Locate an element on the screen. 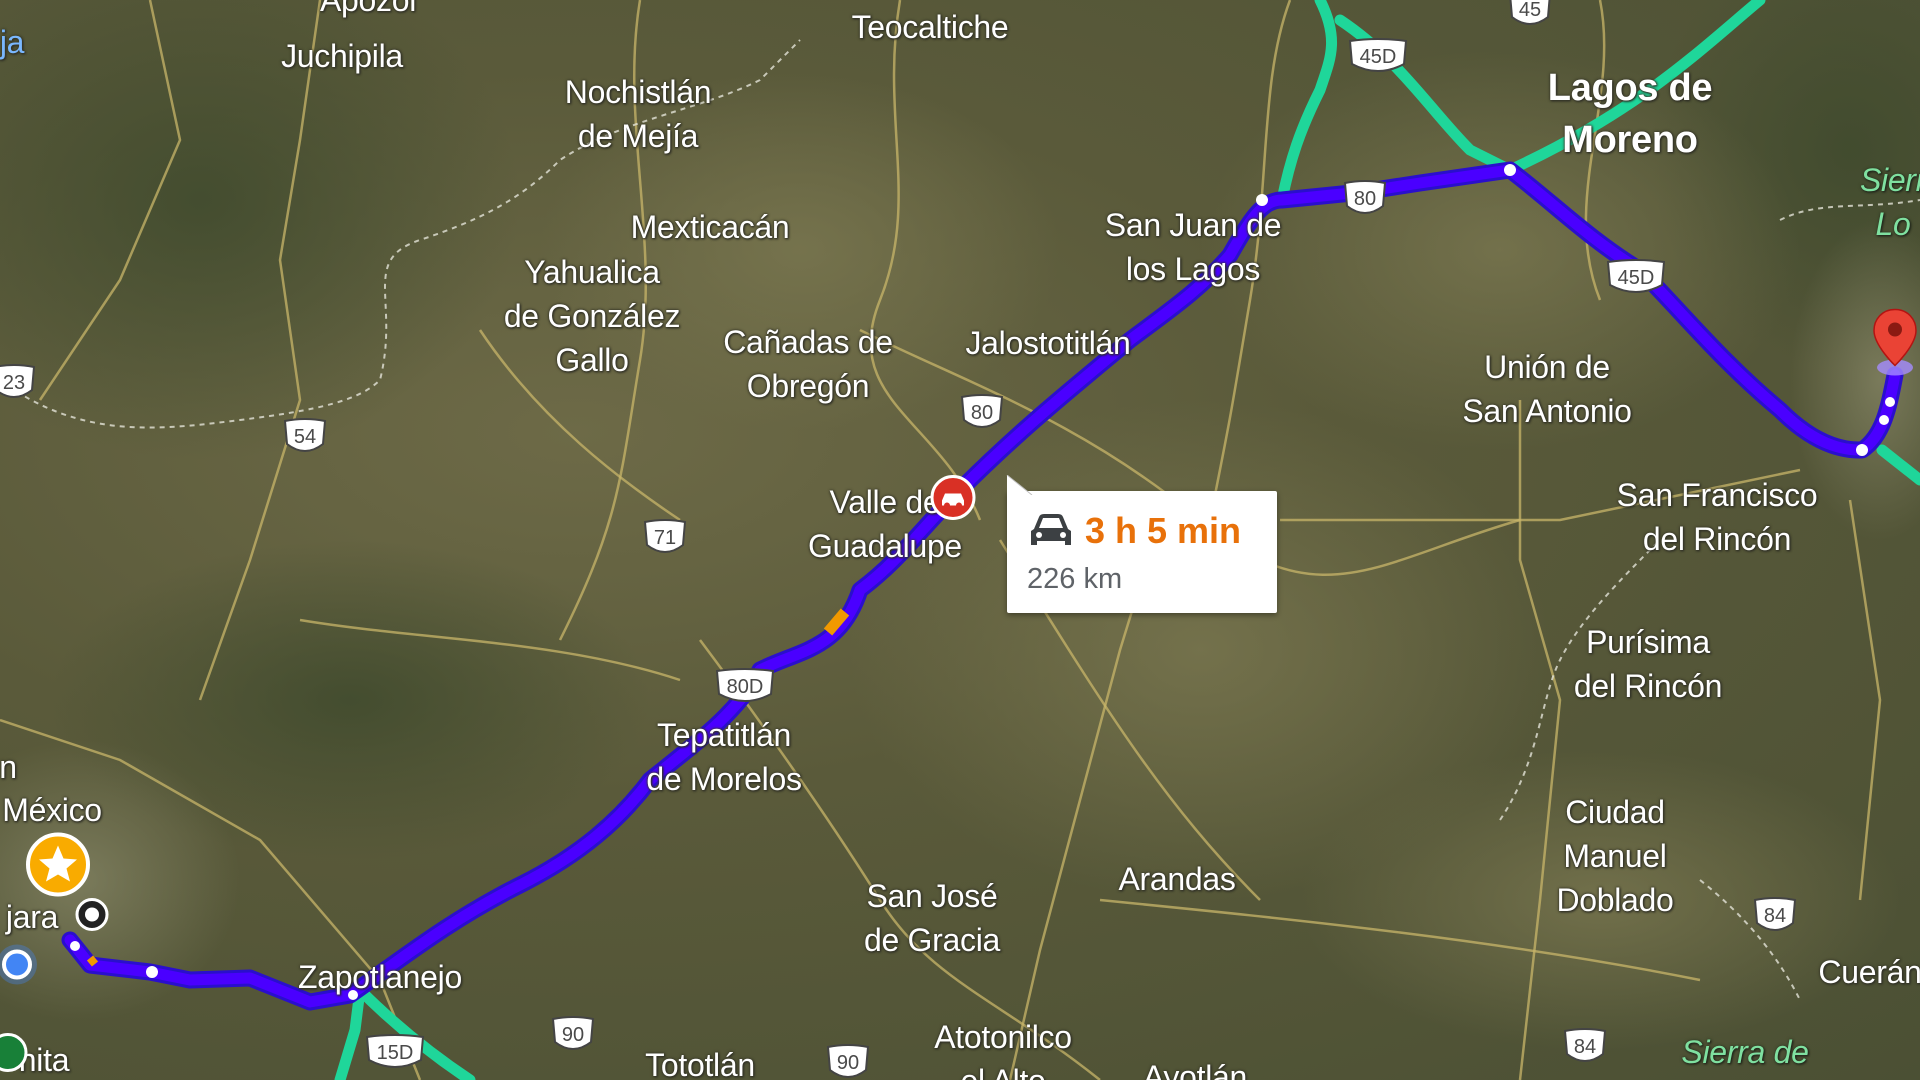 The height and width of the screenshot is (1080, 1920). place-cueramaro-partial: Cuerán is located at coordinates (1869, 972).